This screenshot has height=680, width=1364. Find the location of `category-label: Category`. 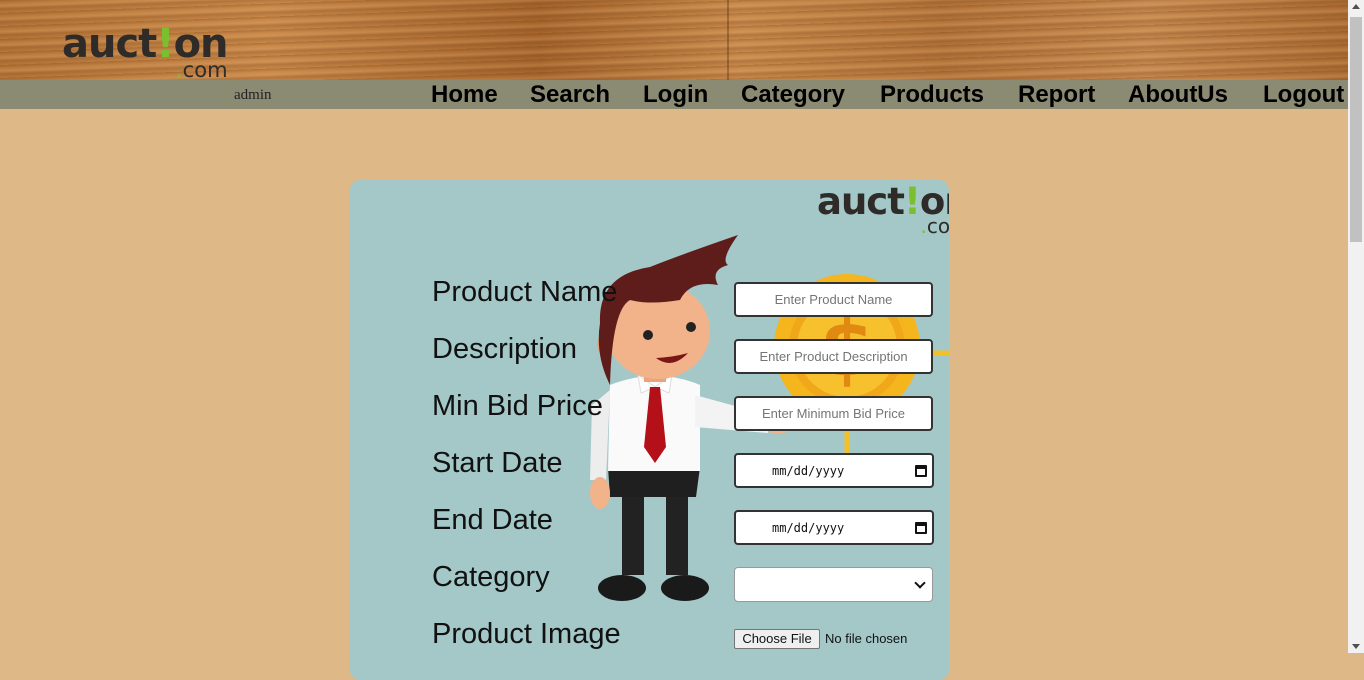

category-label: Category is located at coordinates (491, 577).